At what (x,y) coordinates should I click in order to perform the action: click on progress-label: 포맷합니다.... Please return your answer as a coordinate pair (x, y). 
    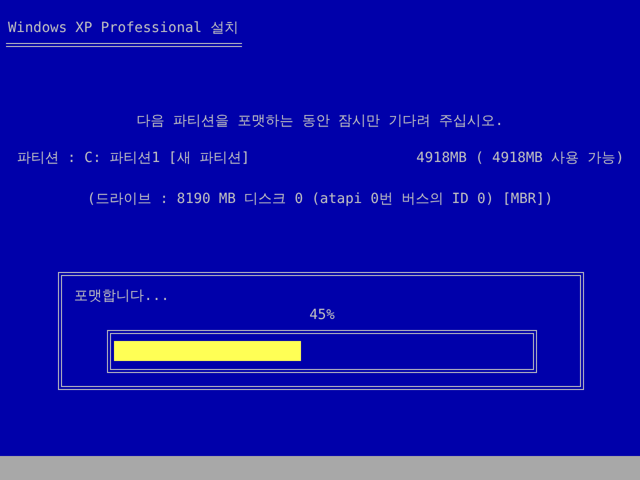
    Looking at the image, I should click on (122, 296).